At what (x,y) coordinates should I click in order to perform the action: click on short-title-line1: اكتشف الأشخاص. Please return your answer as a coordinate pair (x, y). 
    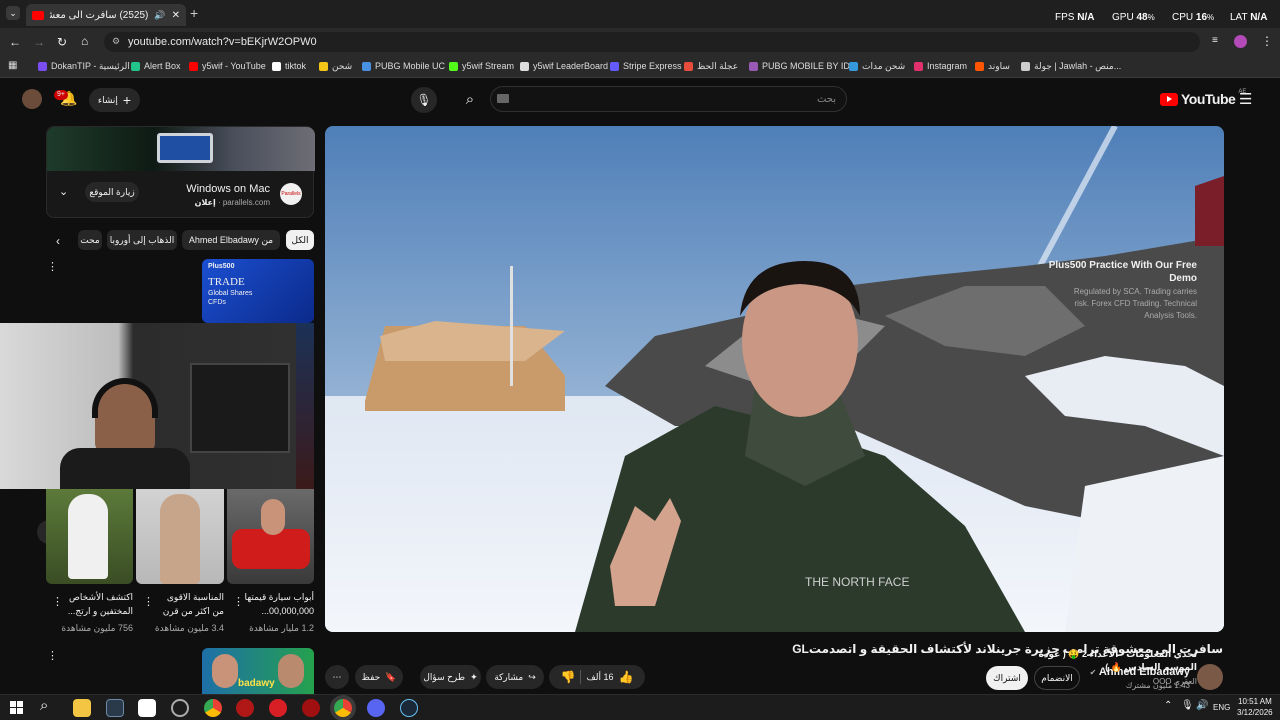
    Looking at the image, I should click on (101, 597).